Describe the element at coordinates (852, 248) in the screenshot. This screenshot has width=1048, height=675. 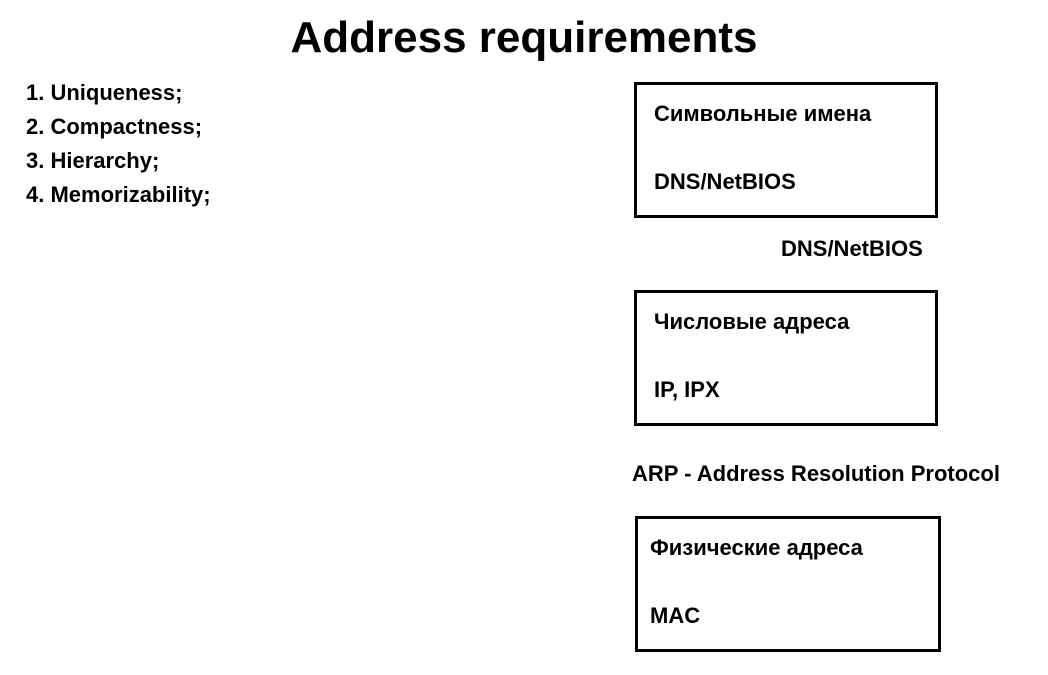
I see `connector-label: DNS/NetBIOS` at that location.